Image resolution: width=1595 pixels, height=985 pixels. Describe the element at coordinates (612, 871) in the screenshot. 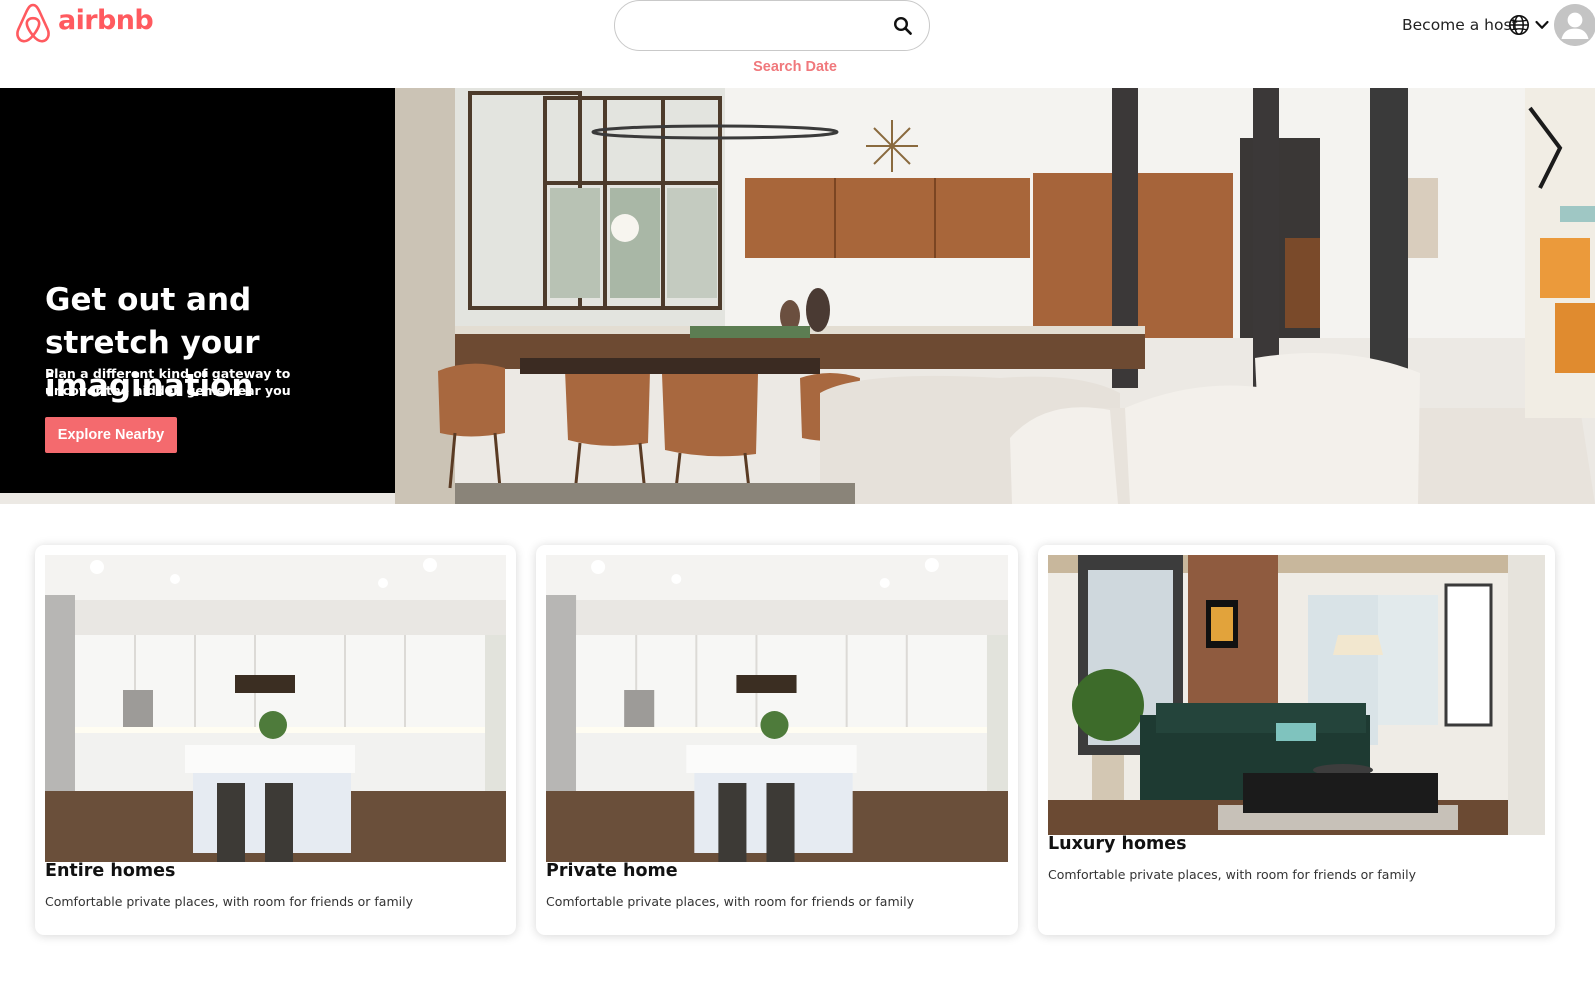

I see `card-title: Private home` at that location.